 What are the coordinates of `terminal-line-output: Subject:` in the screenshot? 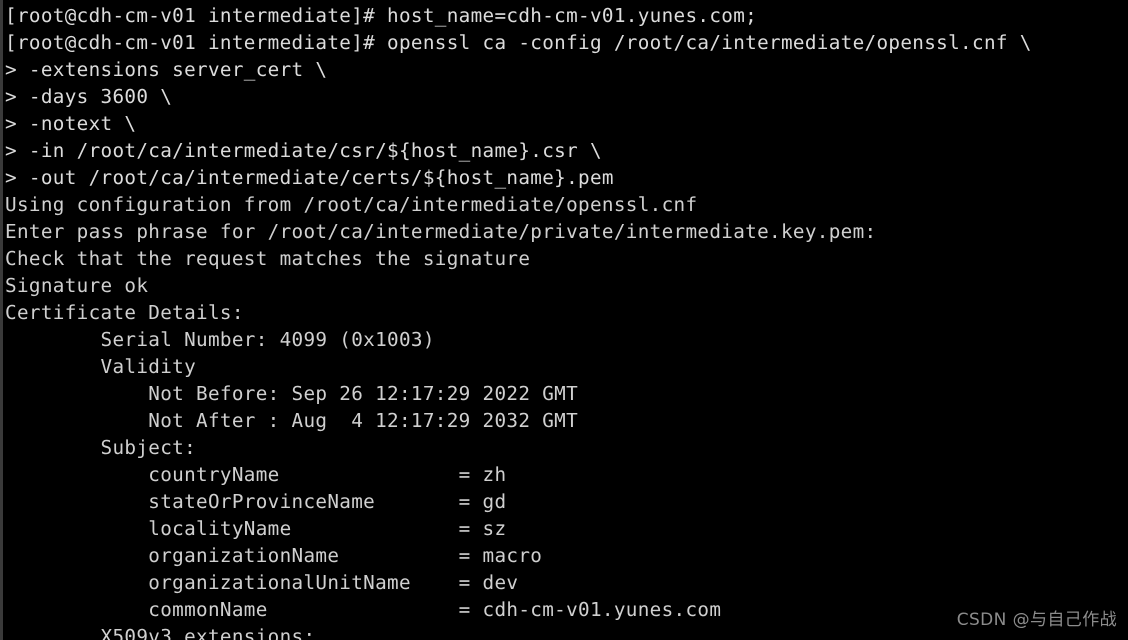 It's located at (101, 447).